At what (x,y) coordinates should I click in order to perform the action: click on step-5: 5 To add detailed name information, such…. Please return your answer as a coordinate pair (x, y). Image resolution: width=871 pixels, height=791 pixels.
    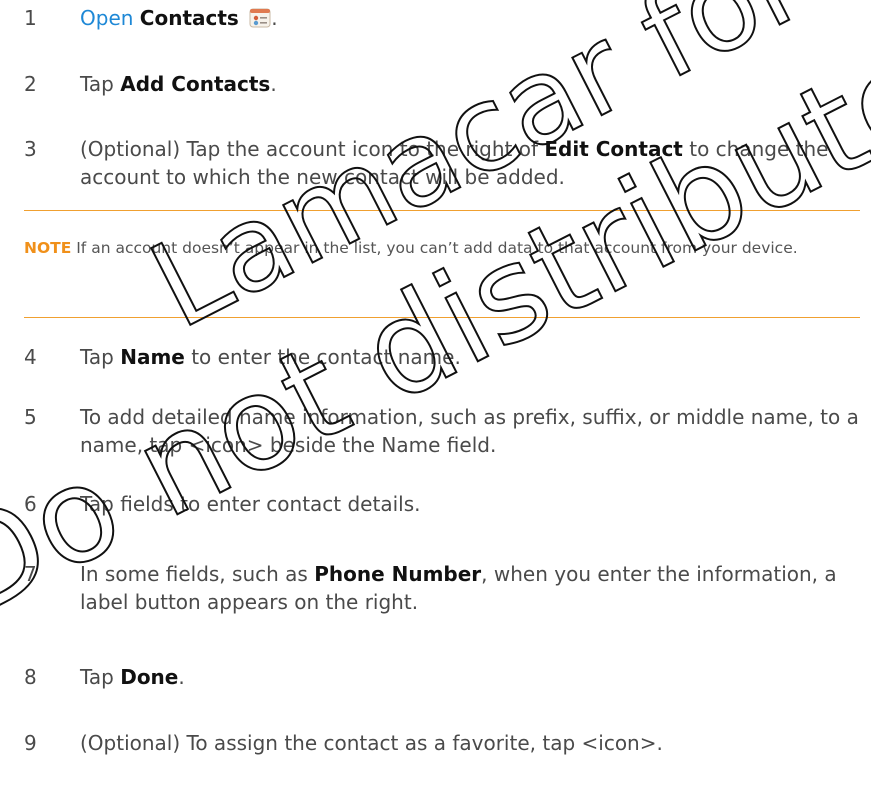
    Looking at the image, I should click on (442, 431).